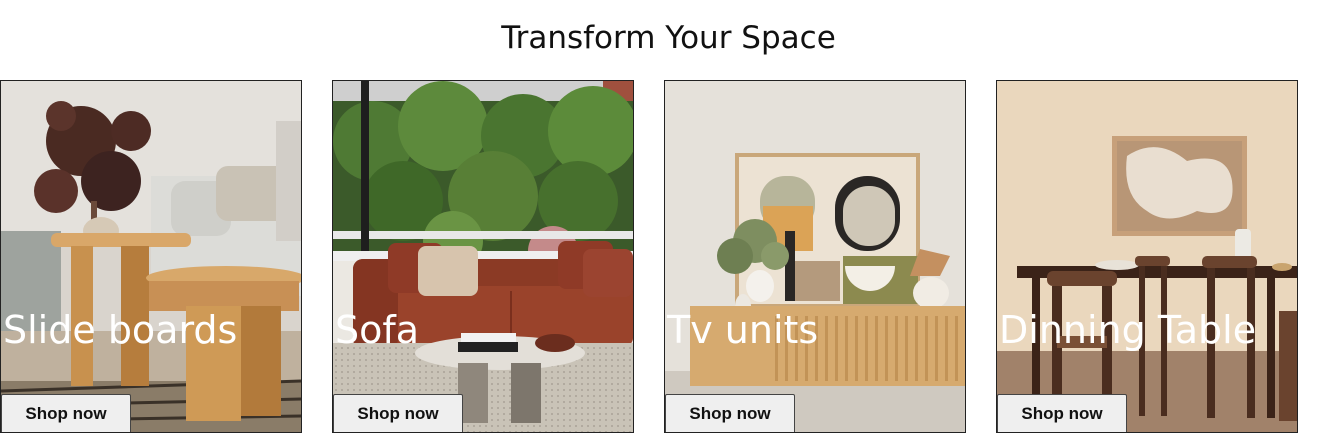 This screenshot has width=1337, height=439. What do you see at coordinates (668, 38) in the screenshot?
I see `page-title: Transform Your Space` at bounding box center [668, 38].